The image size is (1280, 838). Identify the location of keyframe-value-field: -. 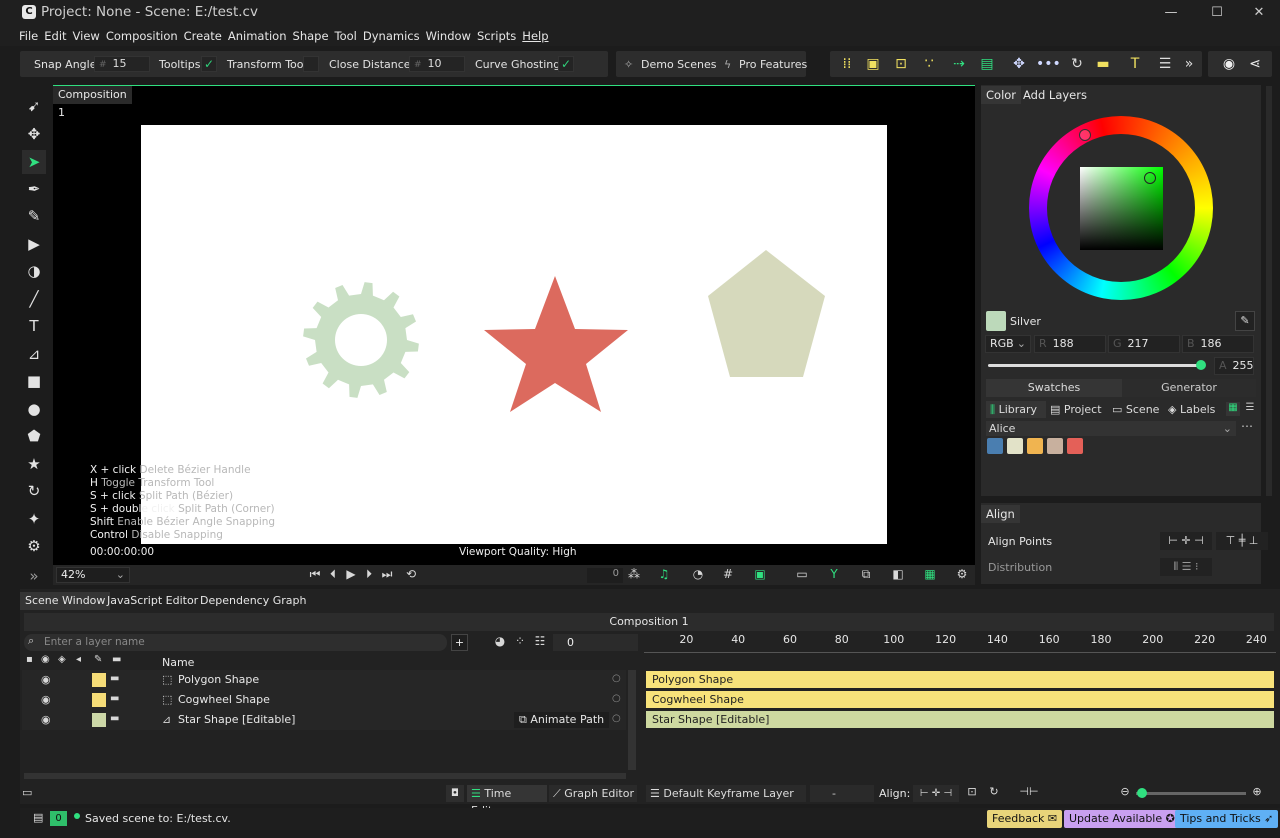
(842, 793).